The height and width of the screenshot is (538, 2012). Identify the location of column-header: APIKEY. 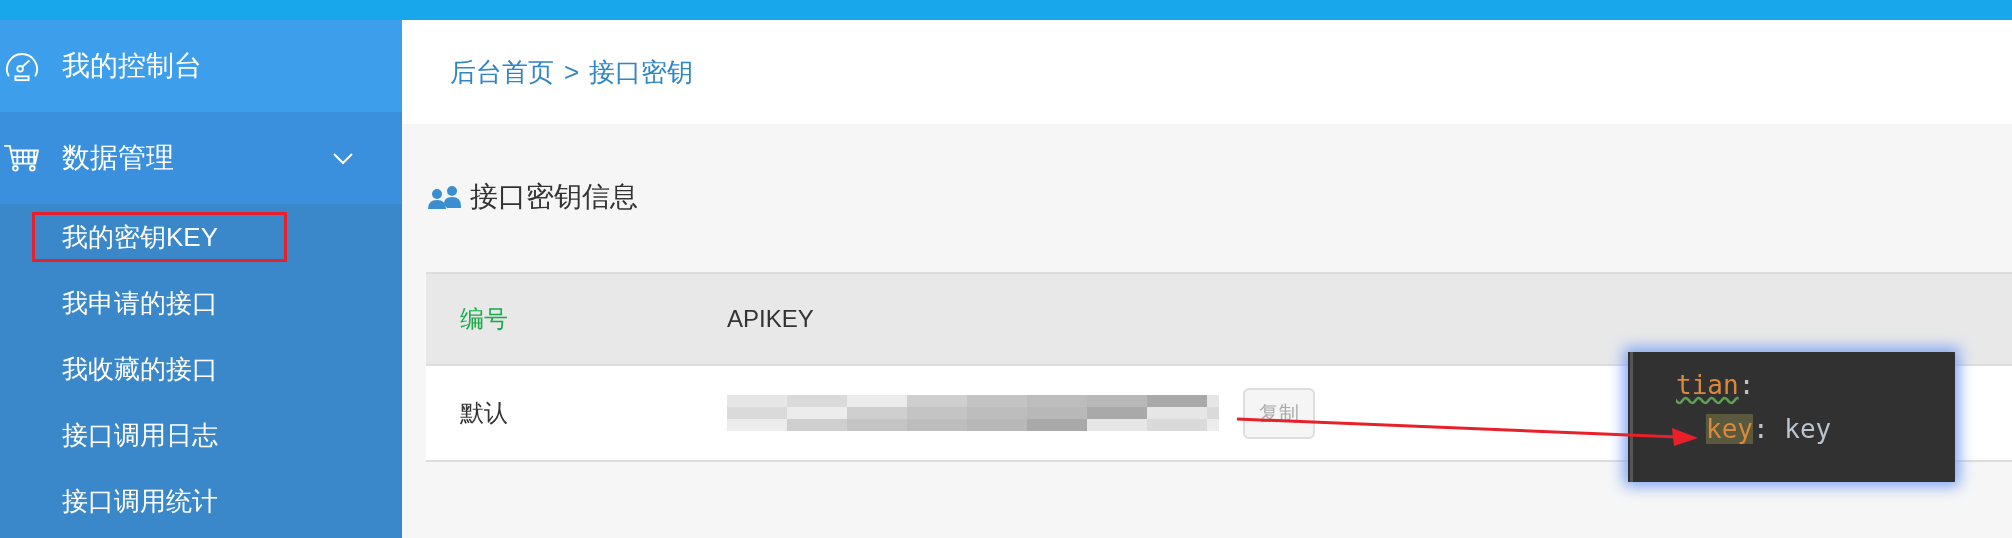
(770, 319).